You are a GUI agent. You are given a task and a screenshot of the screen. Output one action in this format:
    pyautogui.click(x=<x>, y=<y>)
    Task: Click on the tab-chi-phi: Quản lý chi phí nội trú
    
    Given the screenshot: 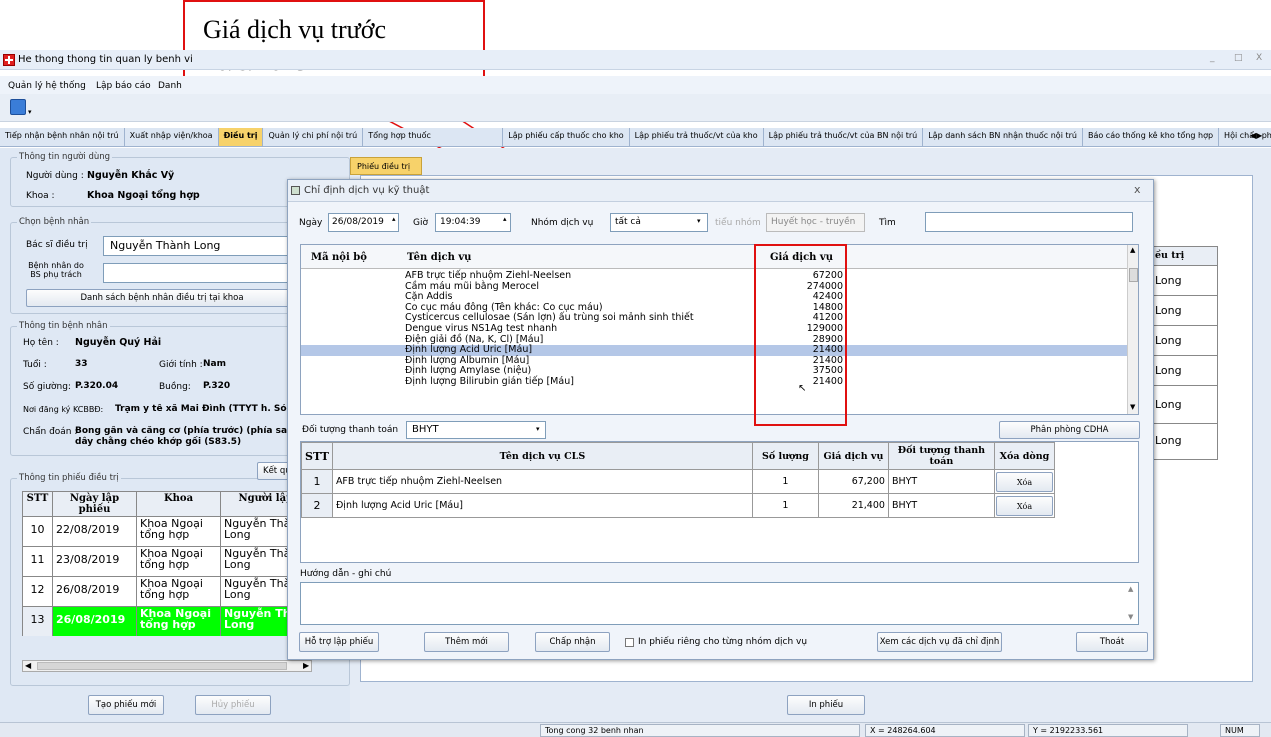 What is the action you would take?
    pyautogui.click(x=313, y=137)
    